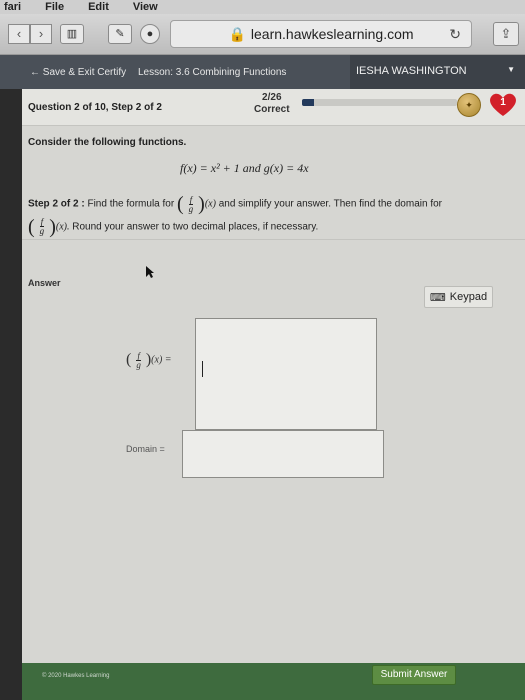  Describe the element at coordinates (511, 69) in the screenshot. I see `caret-down-icon: ▼` at that location.